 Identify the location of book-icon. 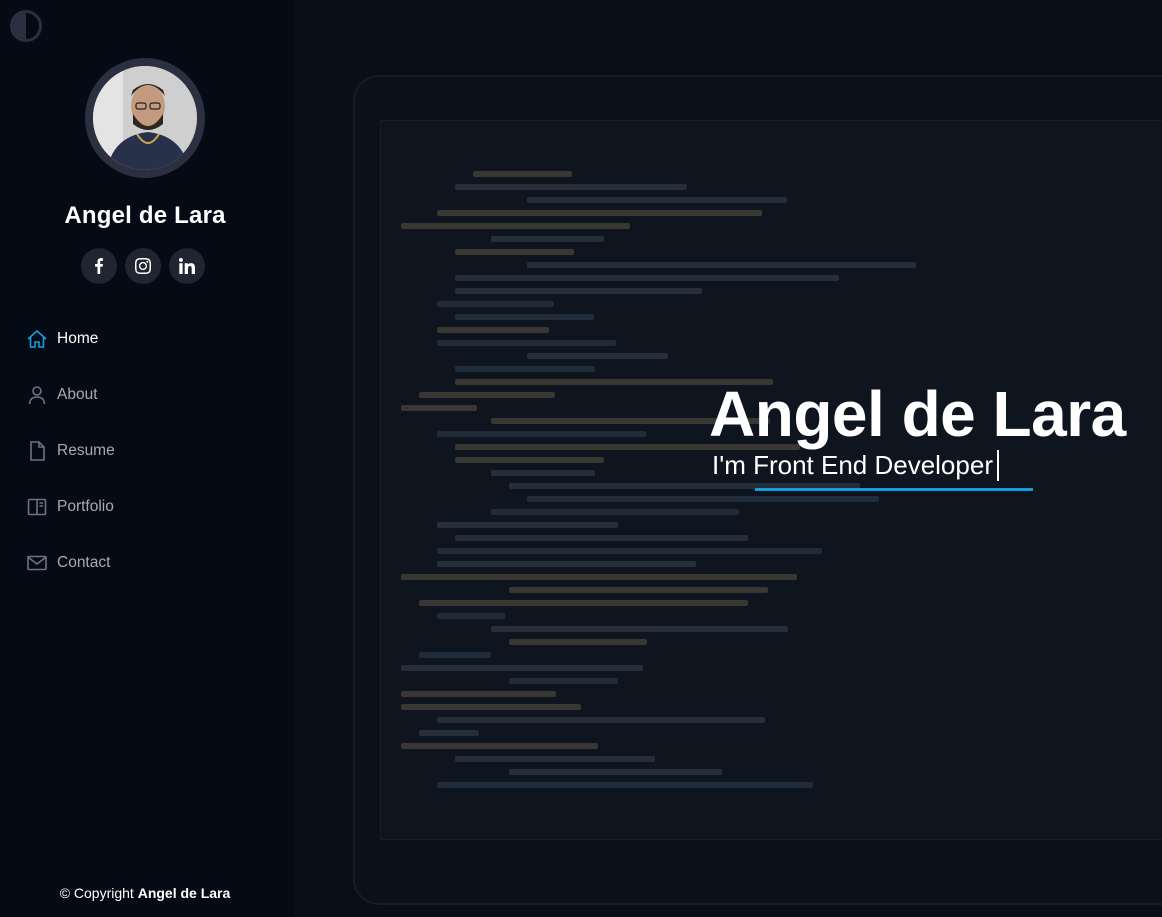
(37, 507).